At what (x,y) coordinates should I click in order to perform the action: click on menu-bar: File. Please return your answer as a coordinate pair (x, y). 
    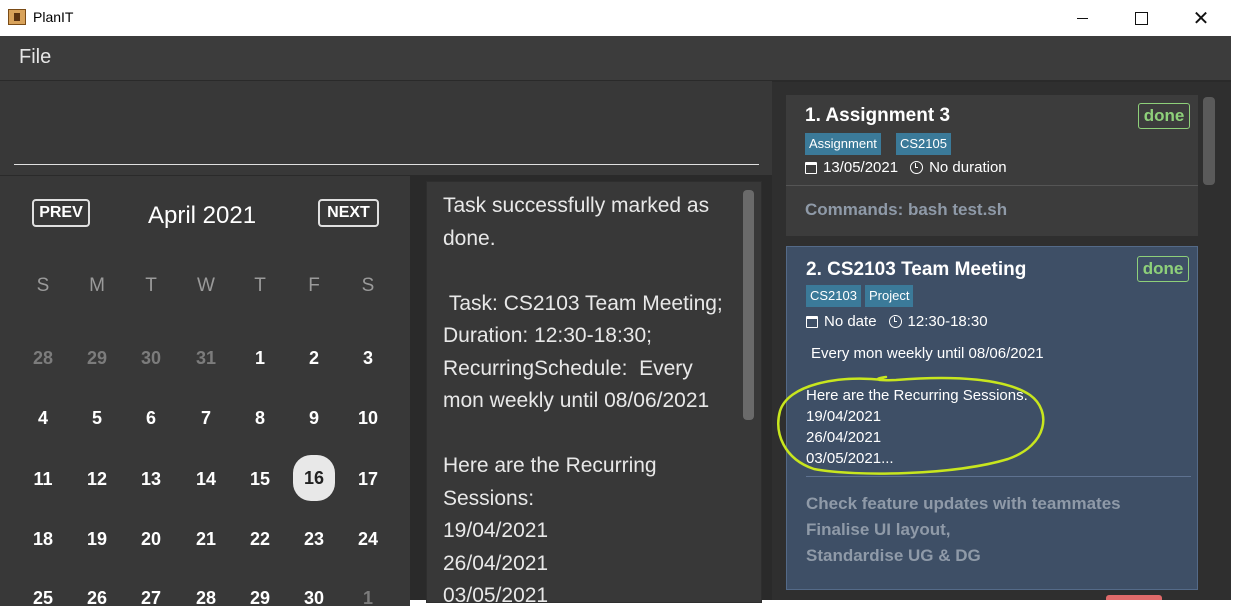
    Looking at the image, I should click on (615, 58).